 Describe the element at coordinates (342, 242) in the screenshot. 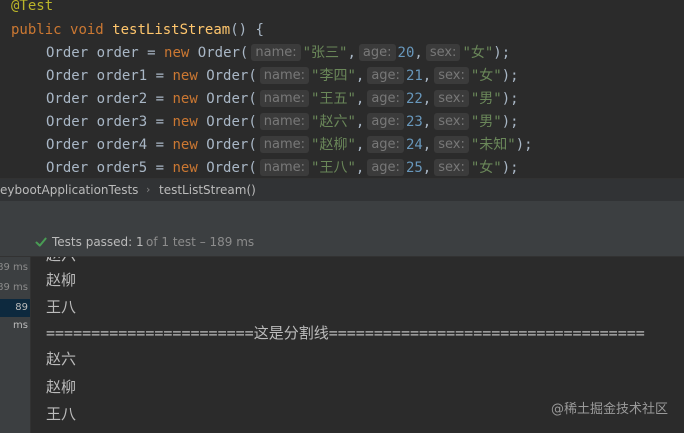

I see `test-status-bar: Tests passed: 1 of 1 test – 189 ms` at that location.